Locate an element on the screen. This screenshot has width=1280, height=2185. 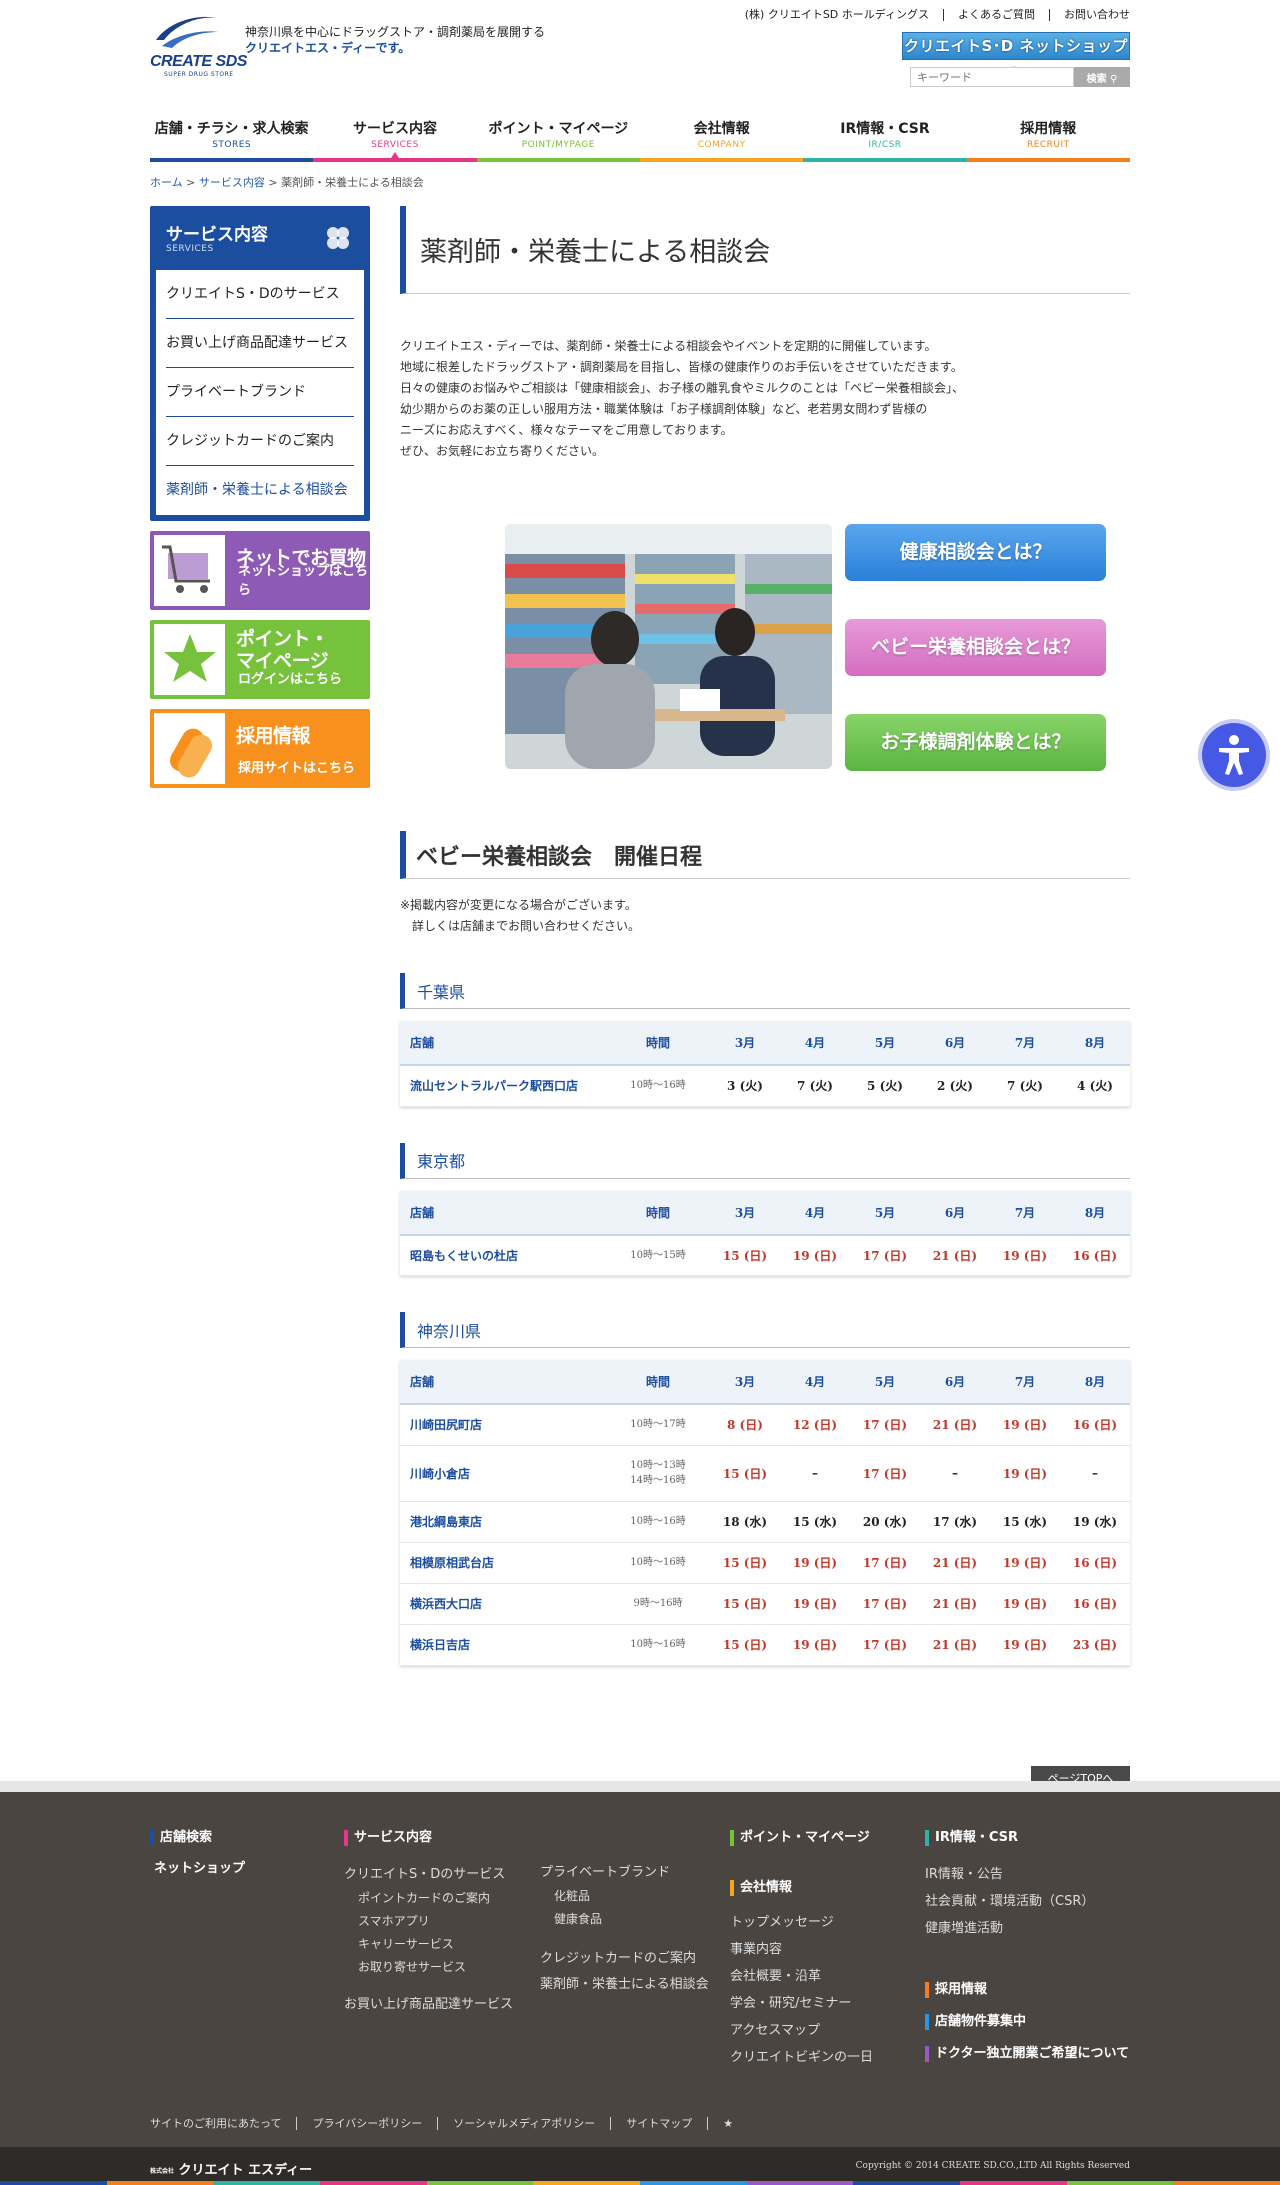
nav-point: ポイント・マイページ POINT/MYPAGE is located at coordinates (558, 135).